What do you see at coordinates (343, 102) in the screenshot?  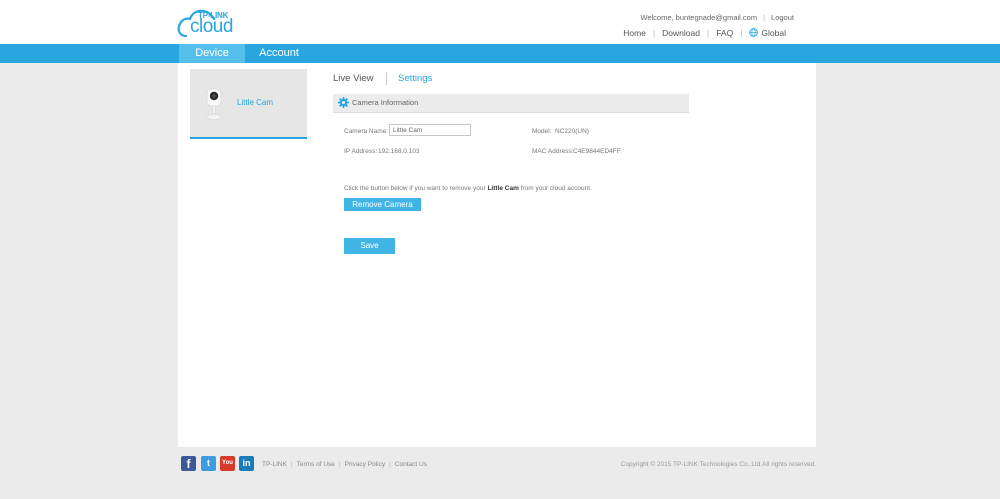 I see `gear-icon` at bounding box center [343, 102].